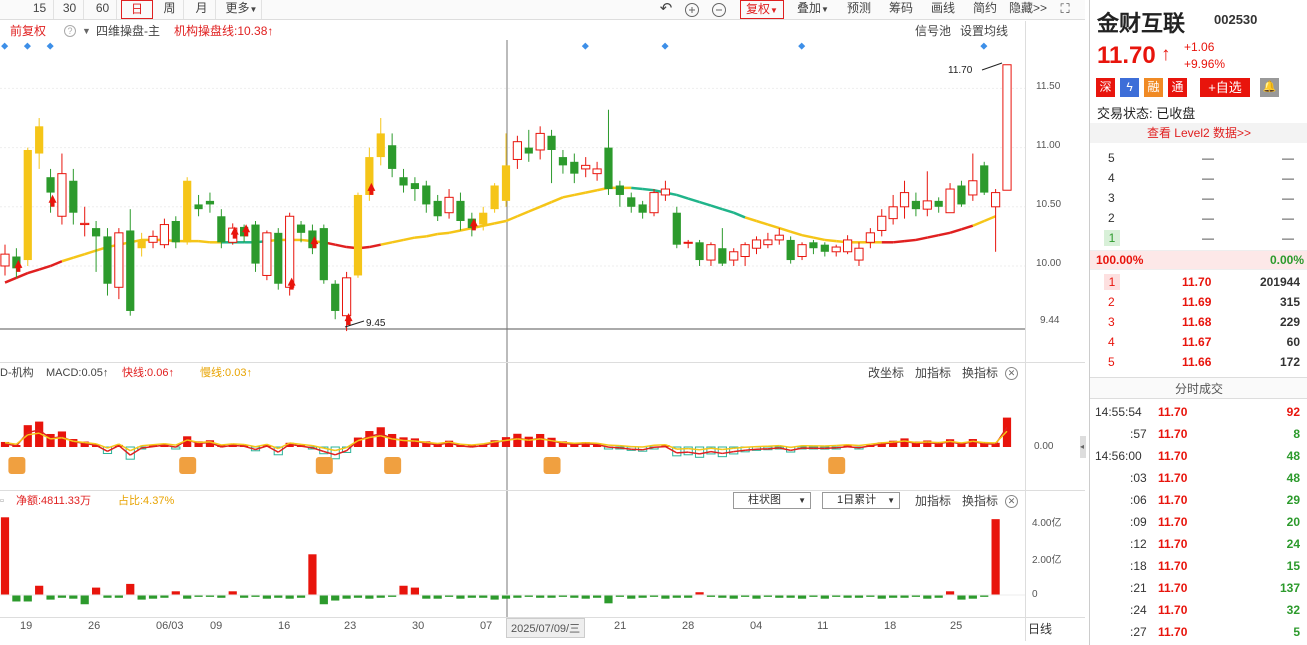  Describe the element at coordinates (861, 500) in the screenshot. I see `accumulate-dropdown: 1日累计 ▼` at that location.